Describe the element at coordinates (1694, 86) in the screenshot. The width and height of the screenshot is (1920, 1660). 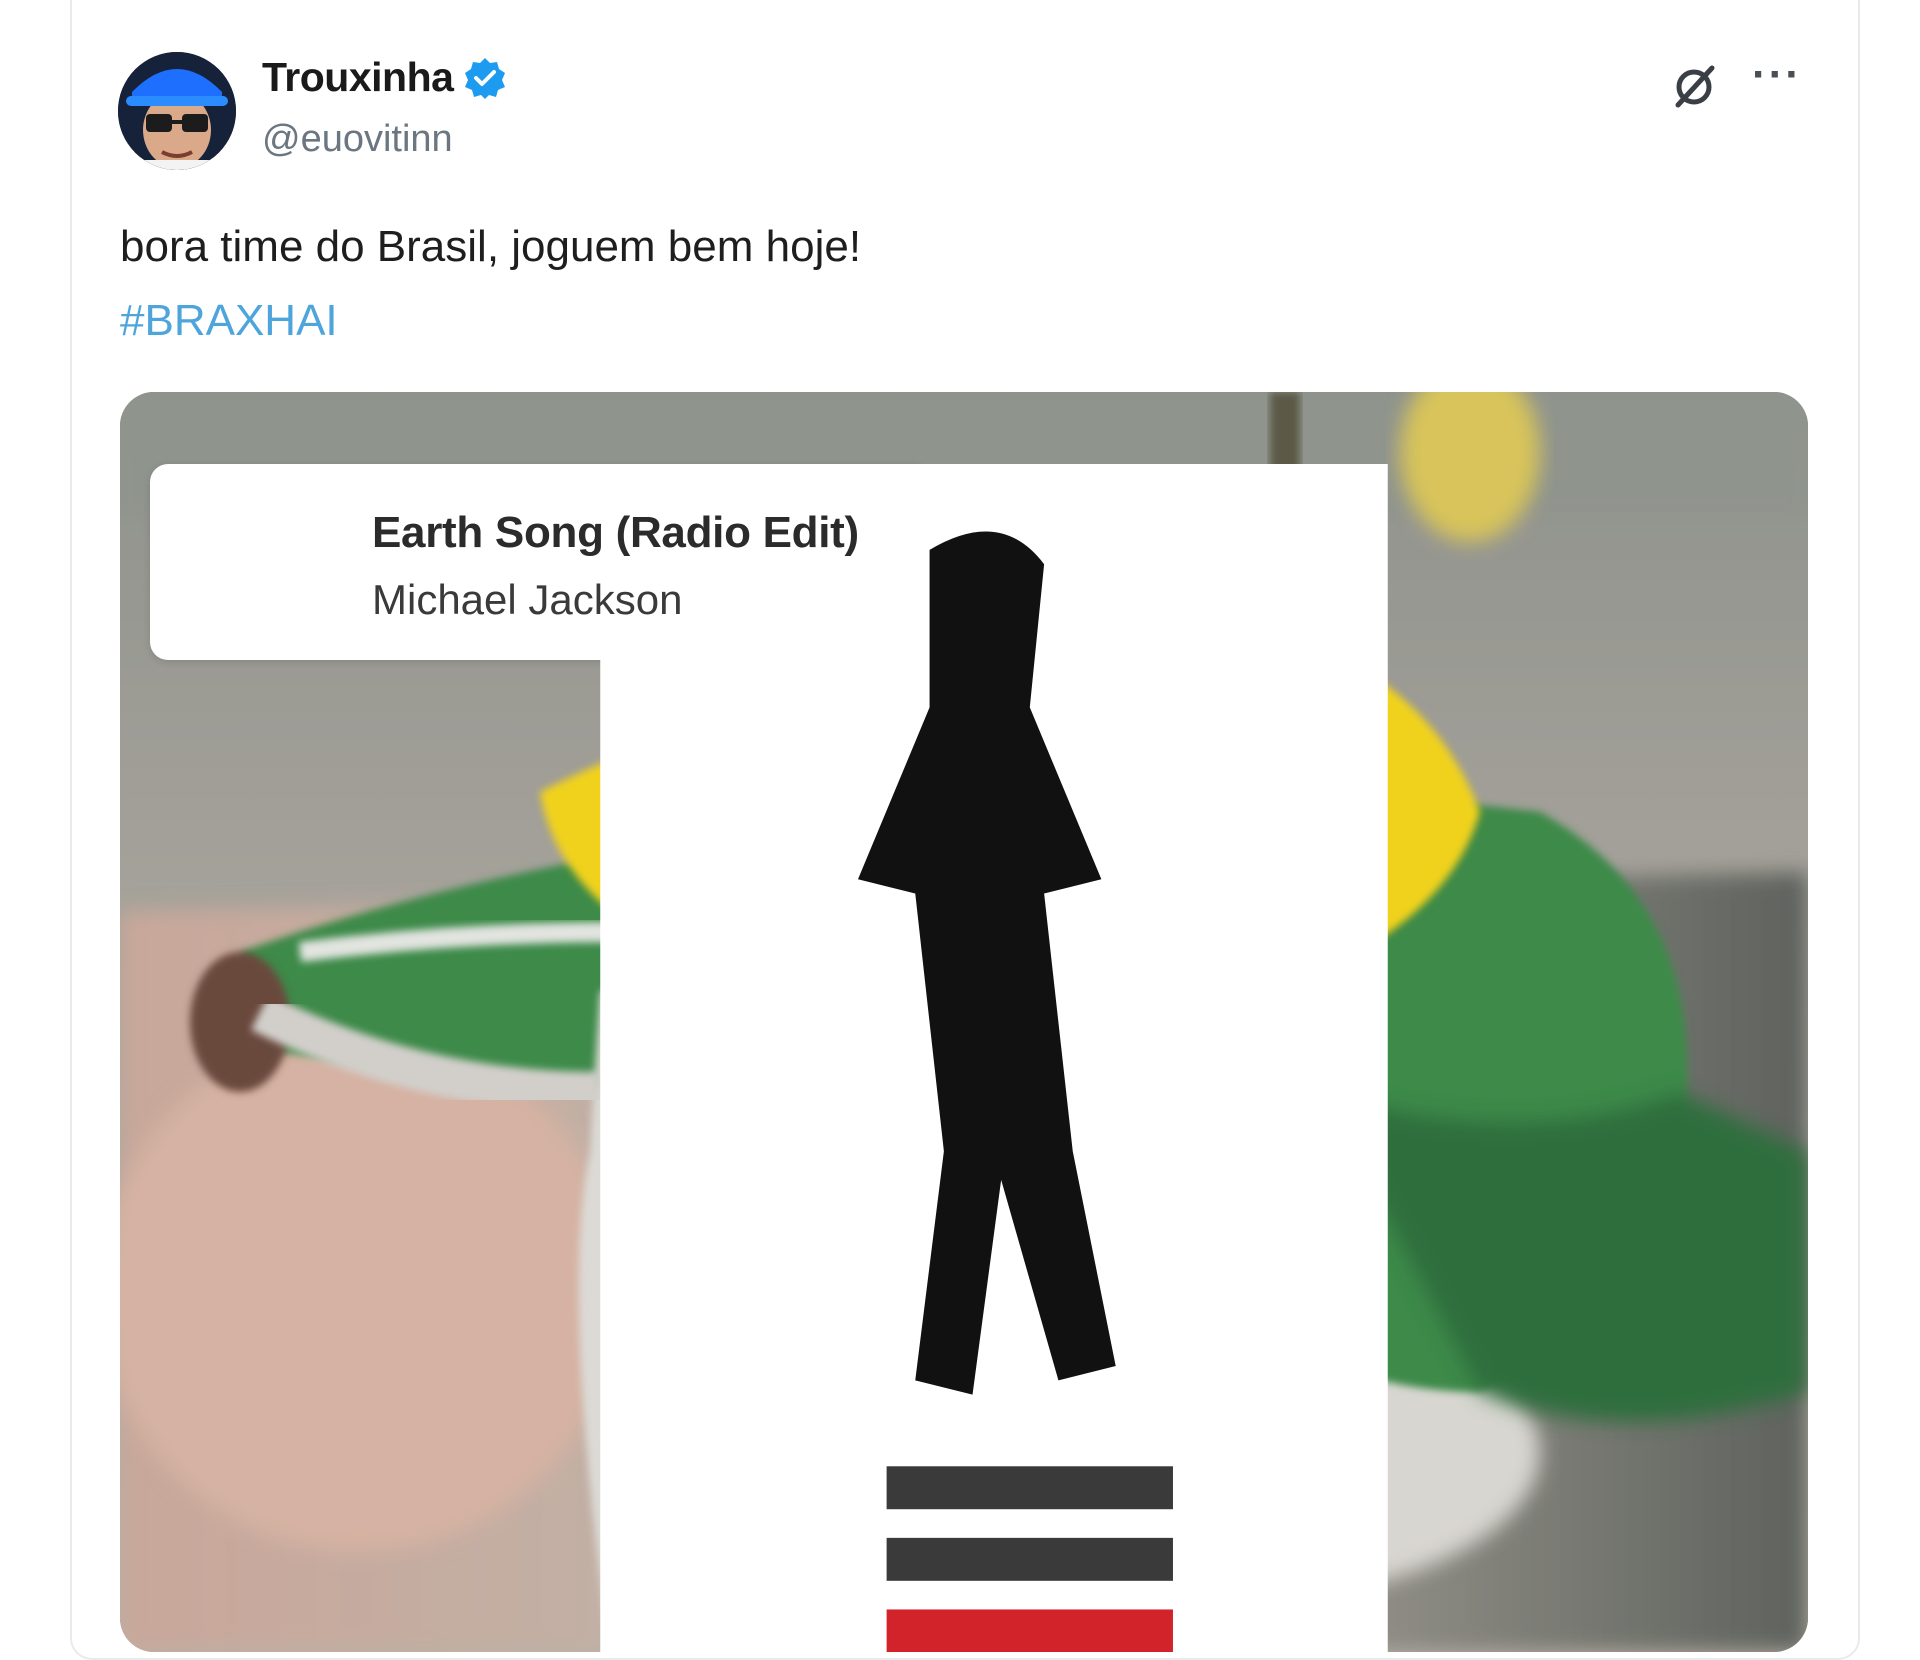
I see `grok-icon` at that location.